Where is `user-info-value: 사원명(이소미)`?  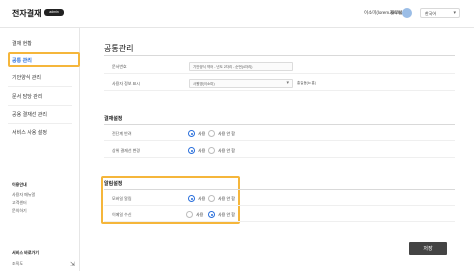
user-info-value: 사원명(이소미) is located at coordinates (204, 84).